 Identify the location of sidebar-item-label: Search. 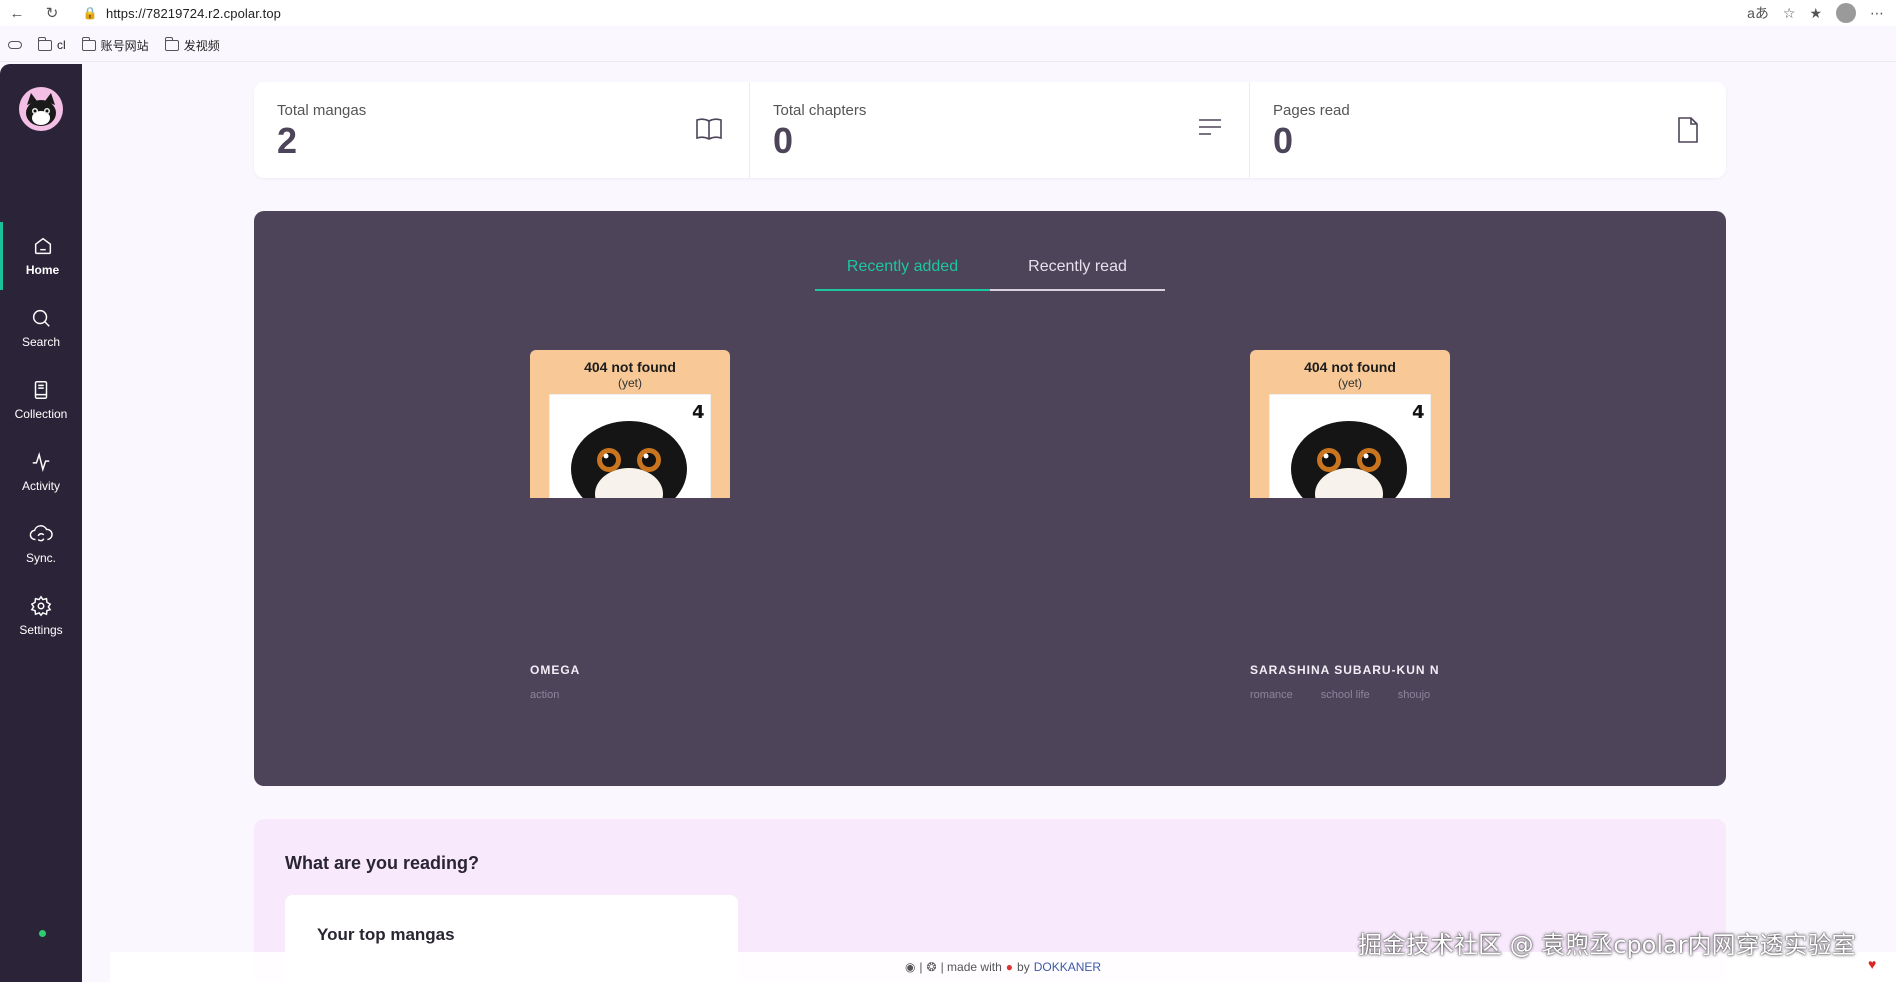
(41, 342).